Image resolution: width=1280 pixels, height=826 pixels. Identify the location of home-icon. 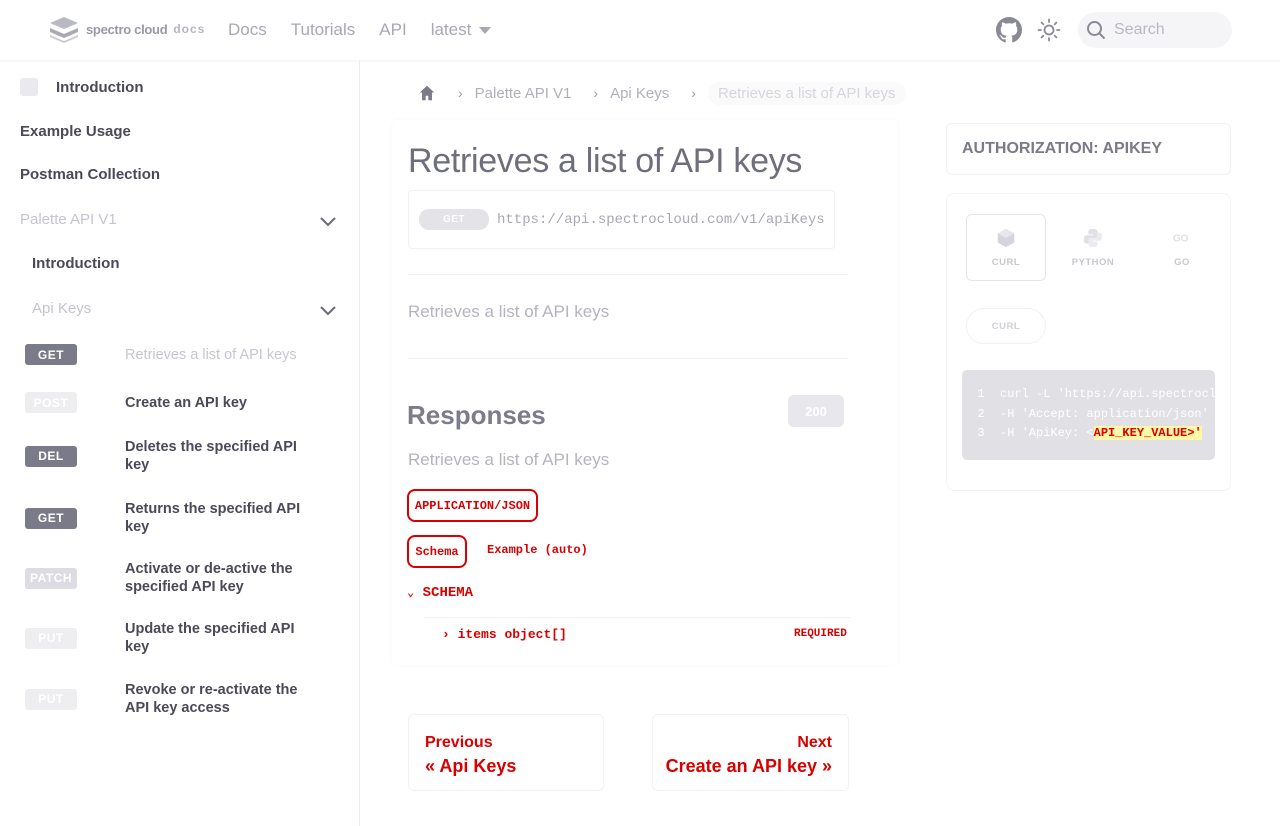
(427, 93).